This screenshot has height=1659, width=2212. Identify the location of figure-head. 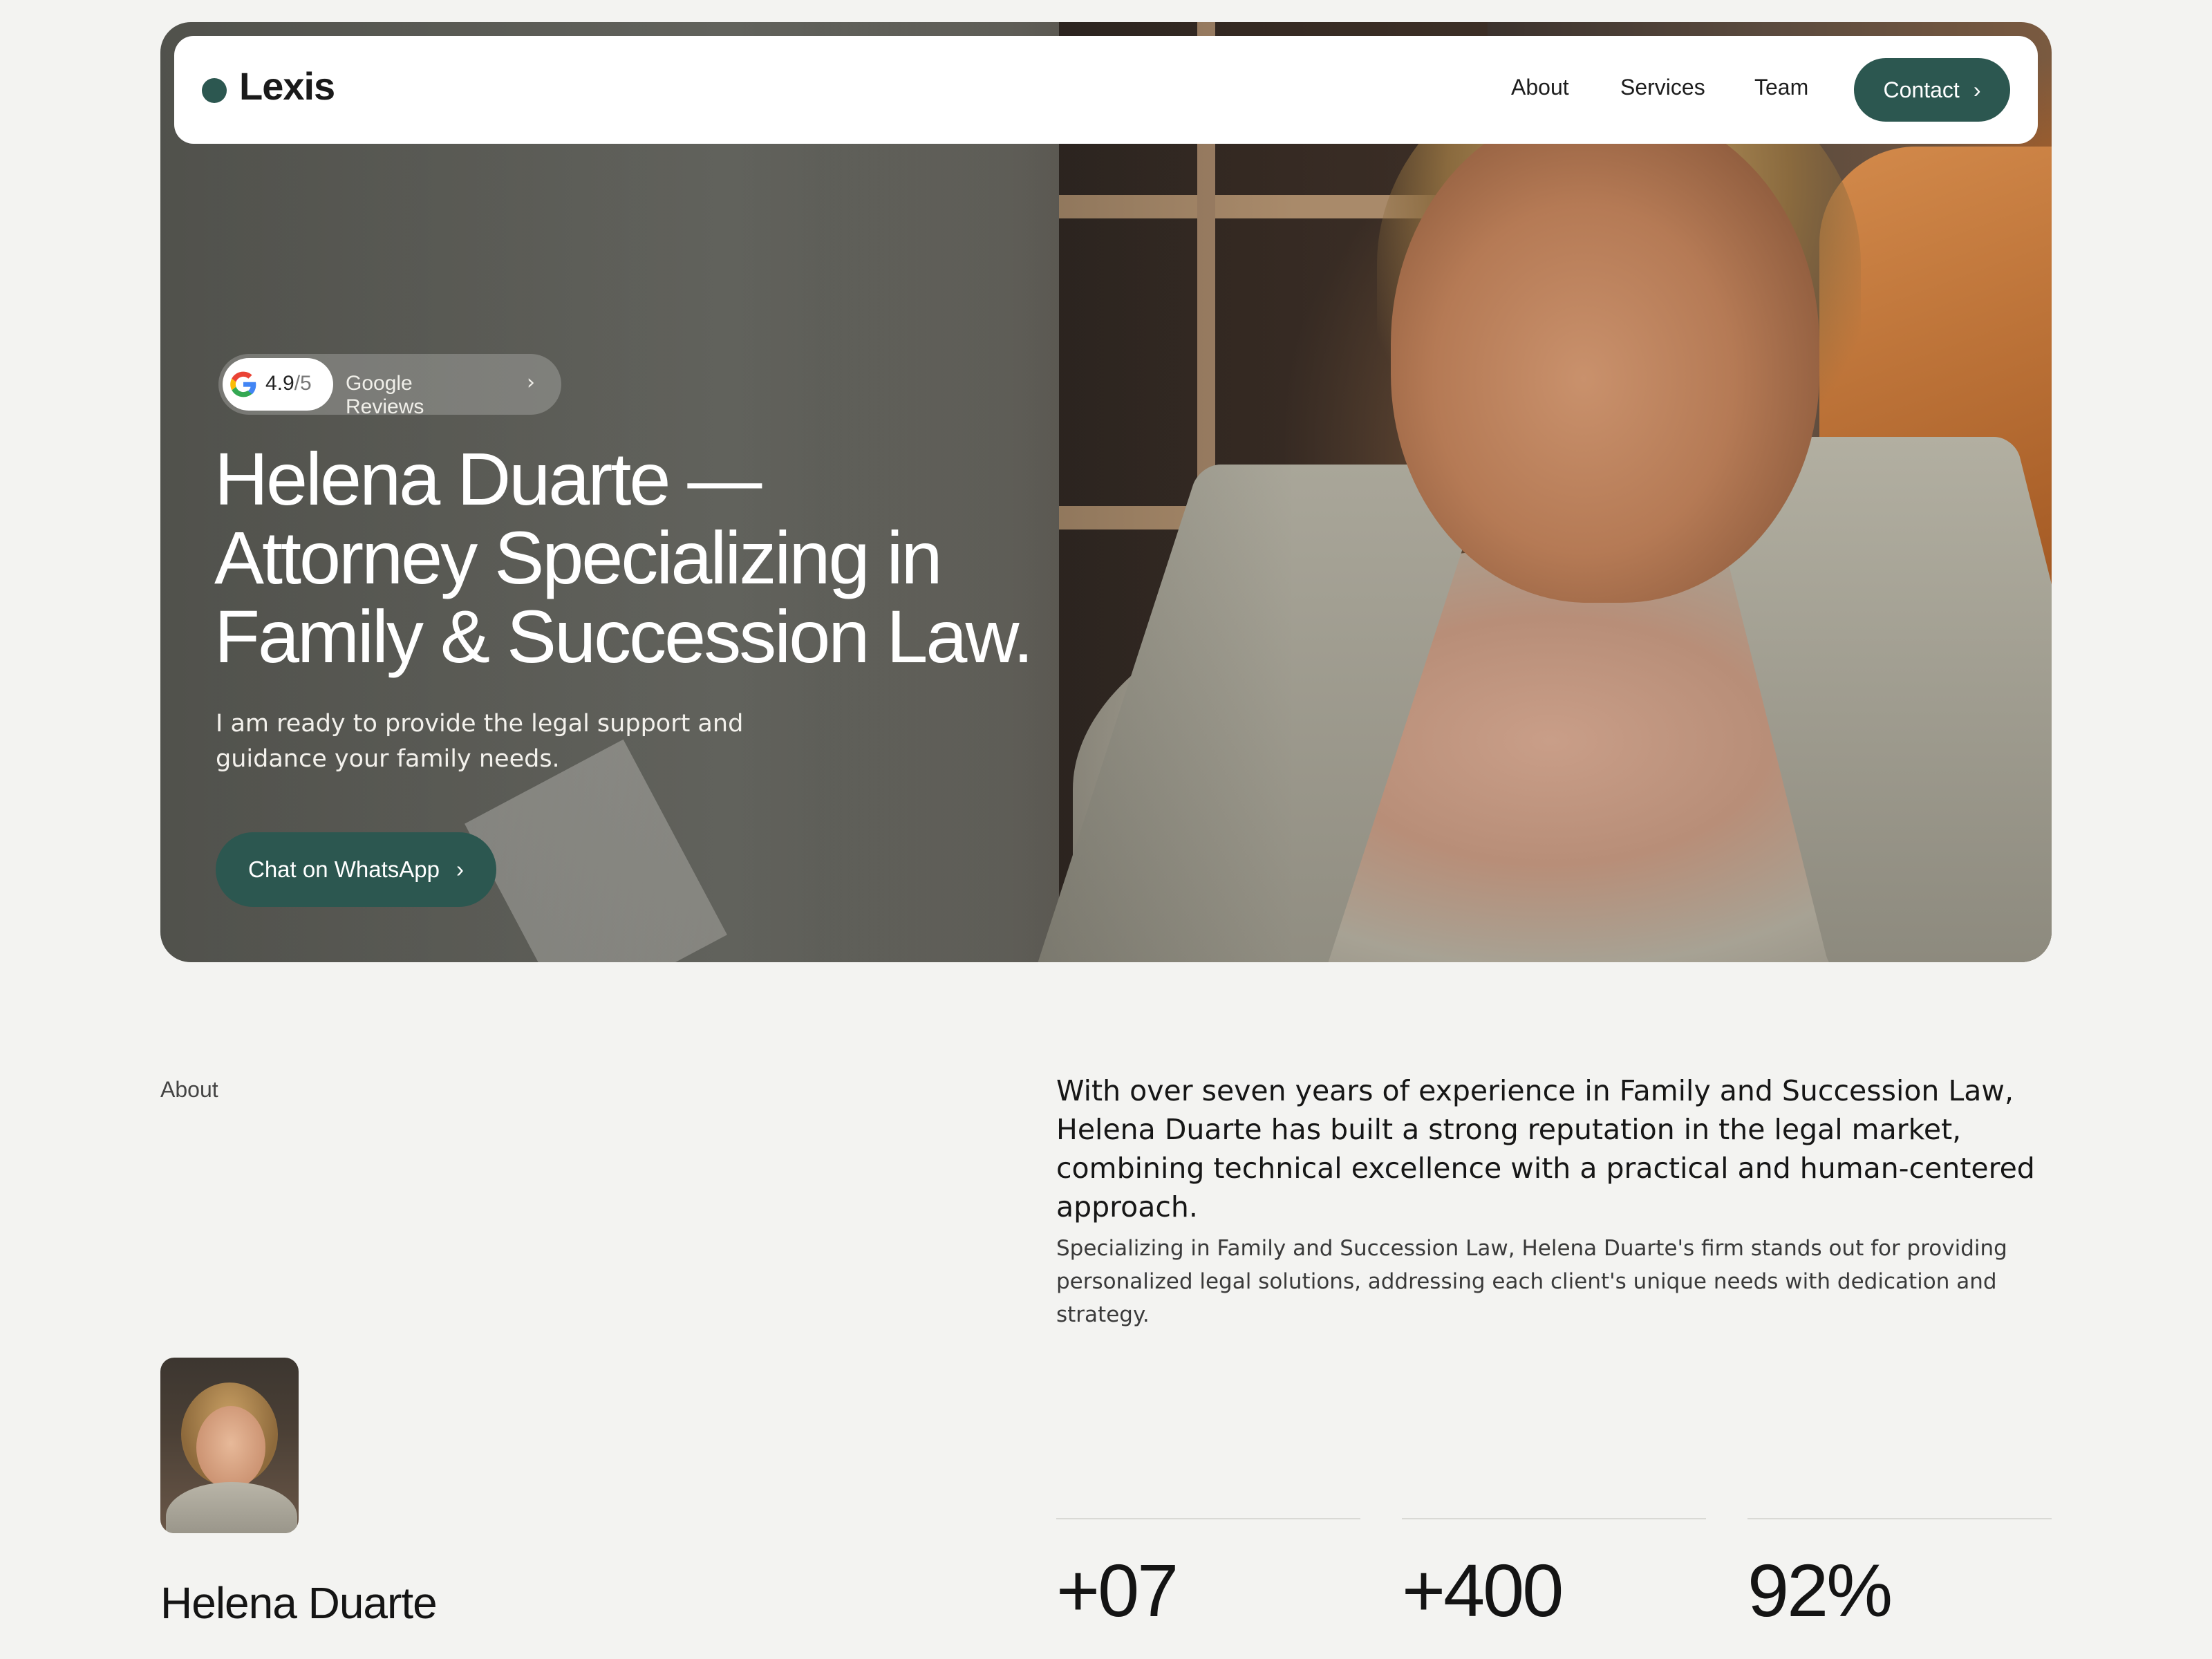
(1605, 354).